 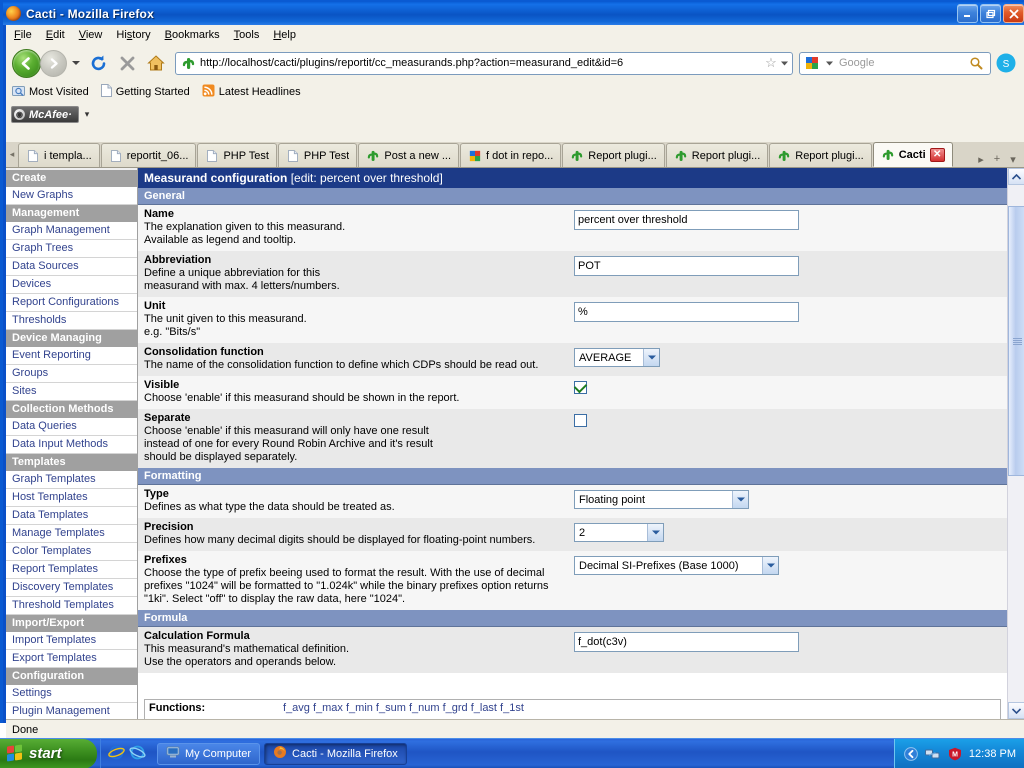 I want to click on forward-button-icon, so click(x=53, y=63).